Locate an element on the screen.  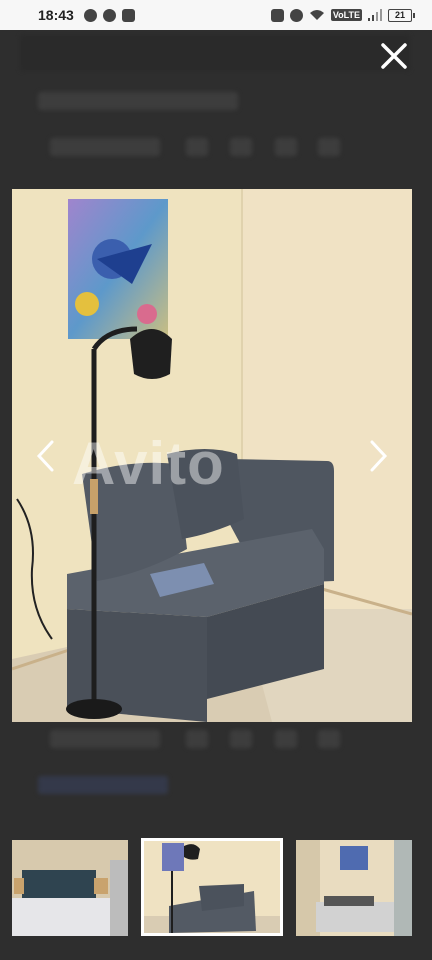
volte-badge: VoLTE is located at coordinates (346, 15).